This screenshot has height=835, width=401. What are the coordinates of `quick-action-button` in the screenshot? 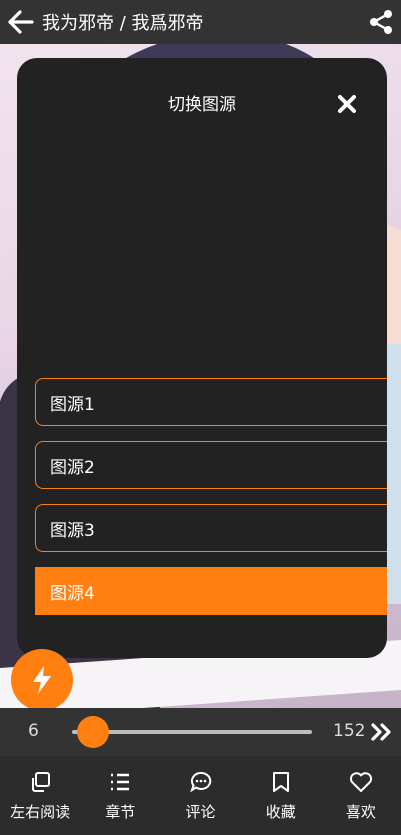 It's located at (42, 680).